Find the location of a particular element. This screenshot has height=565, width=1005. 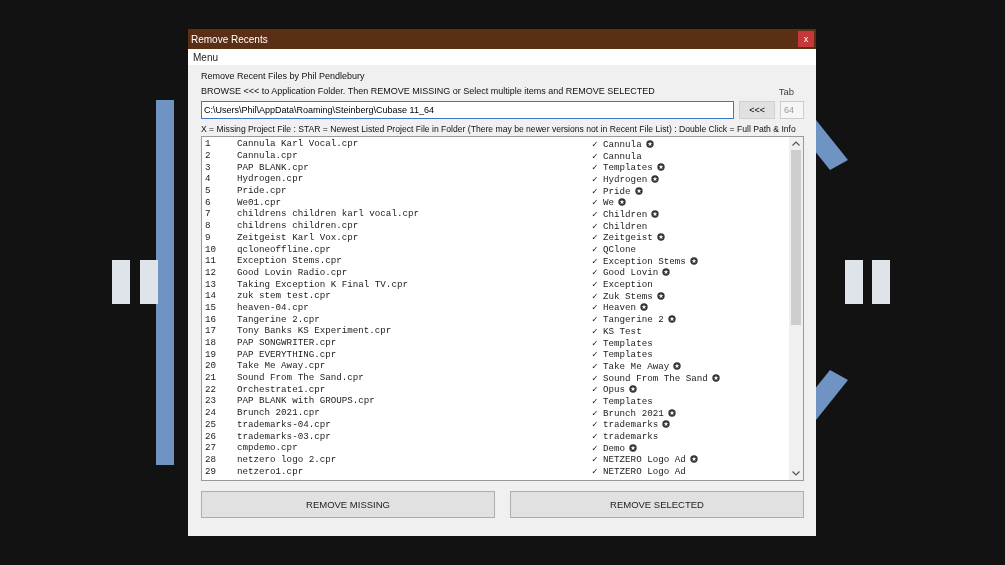

file-name: We01.cpr is located at coordinates (414, 202).